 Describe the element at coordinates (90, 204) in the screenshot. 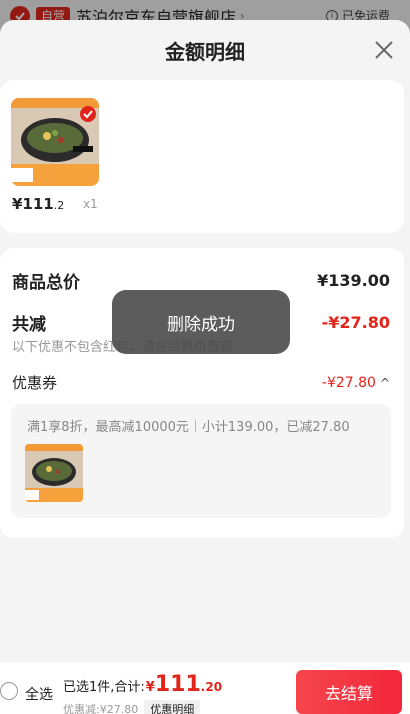

I see `product-quantity: x1` at that location.